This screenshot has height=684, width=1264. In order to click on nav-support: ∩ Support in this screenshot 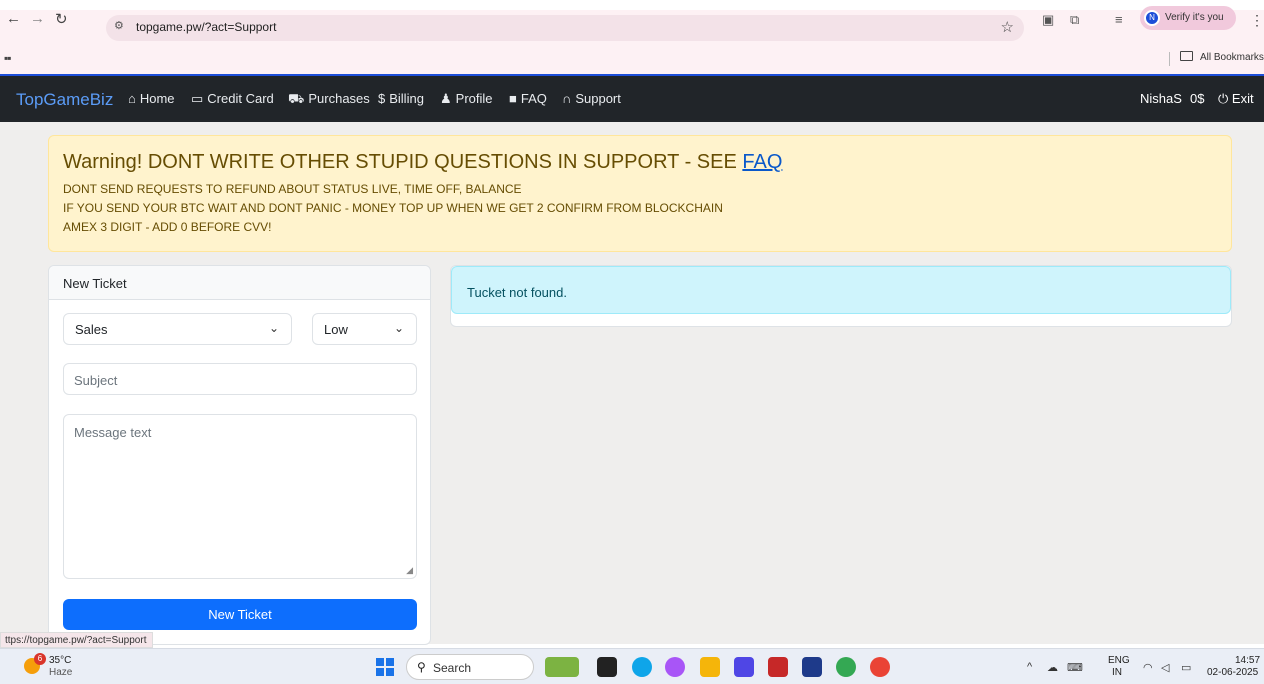, I will do `click(591, 98)`.